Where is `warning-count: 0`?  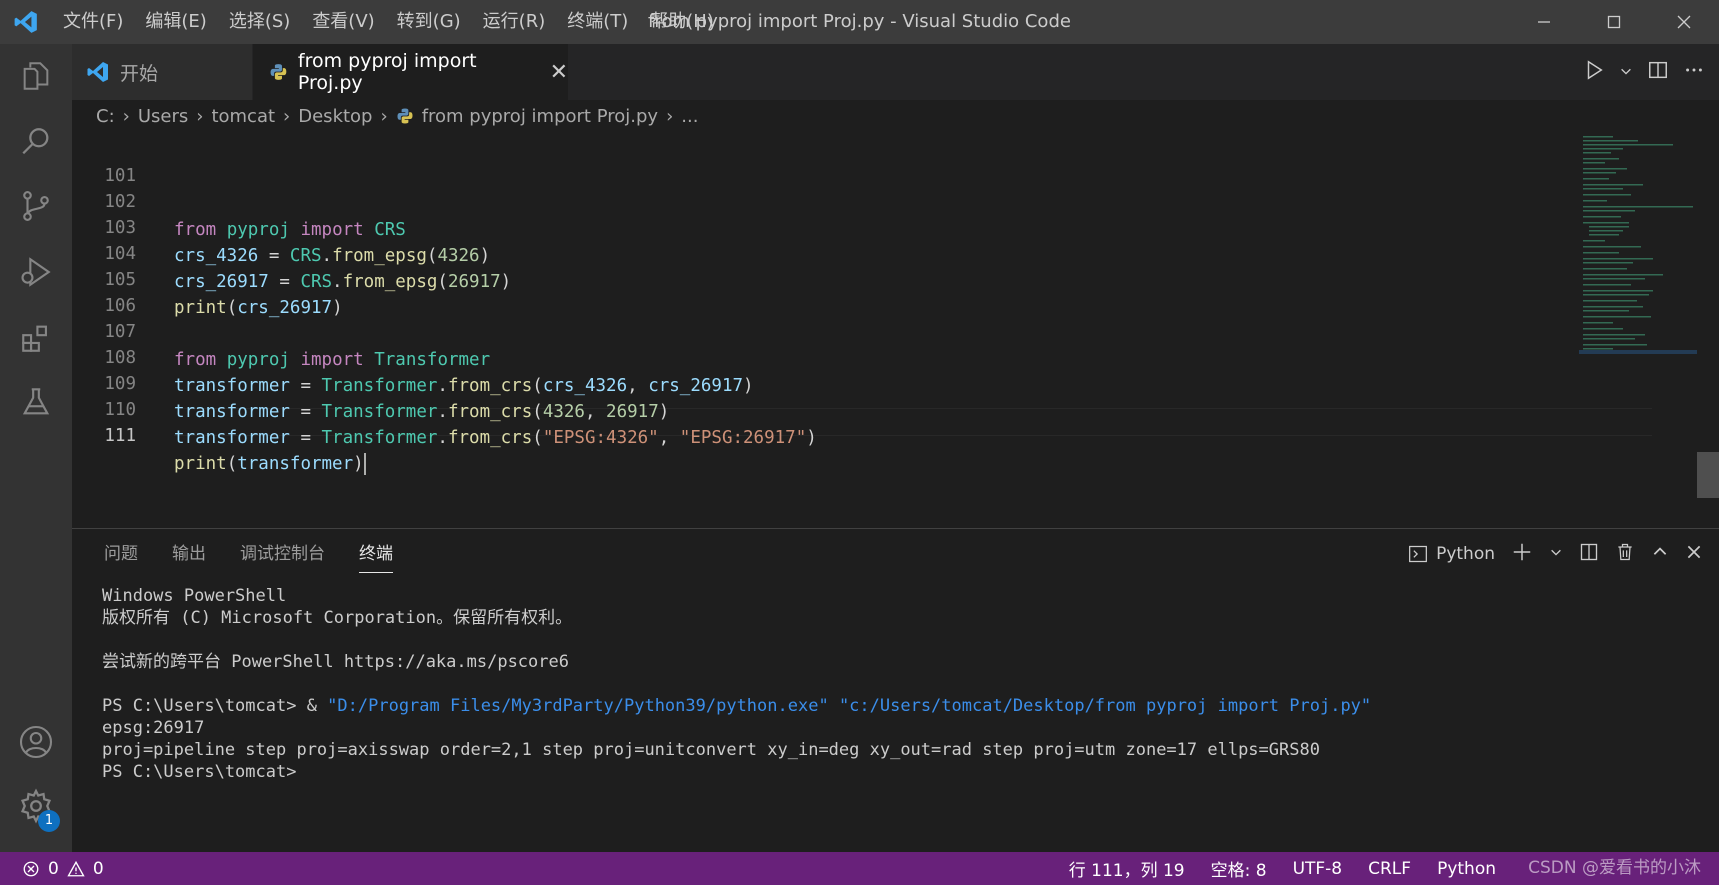
warning-count: 0 is located at coordinates (98, 868).